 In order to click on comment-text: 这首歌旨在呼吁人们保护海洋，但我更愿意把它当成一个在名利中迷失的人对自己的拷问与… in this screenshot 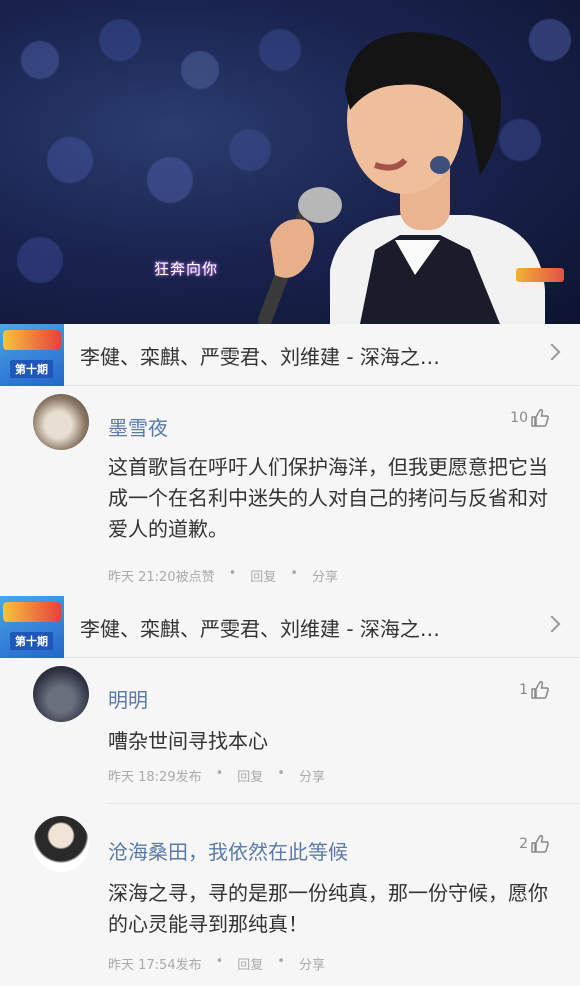, I will do `click(328, 498)`.